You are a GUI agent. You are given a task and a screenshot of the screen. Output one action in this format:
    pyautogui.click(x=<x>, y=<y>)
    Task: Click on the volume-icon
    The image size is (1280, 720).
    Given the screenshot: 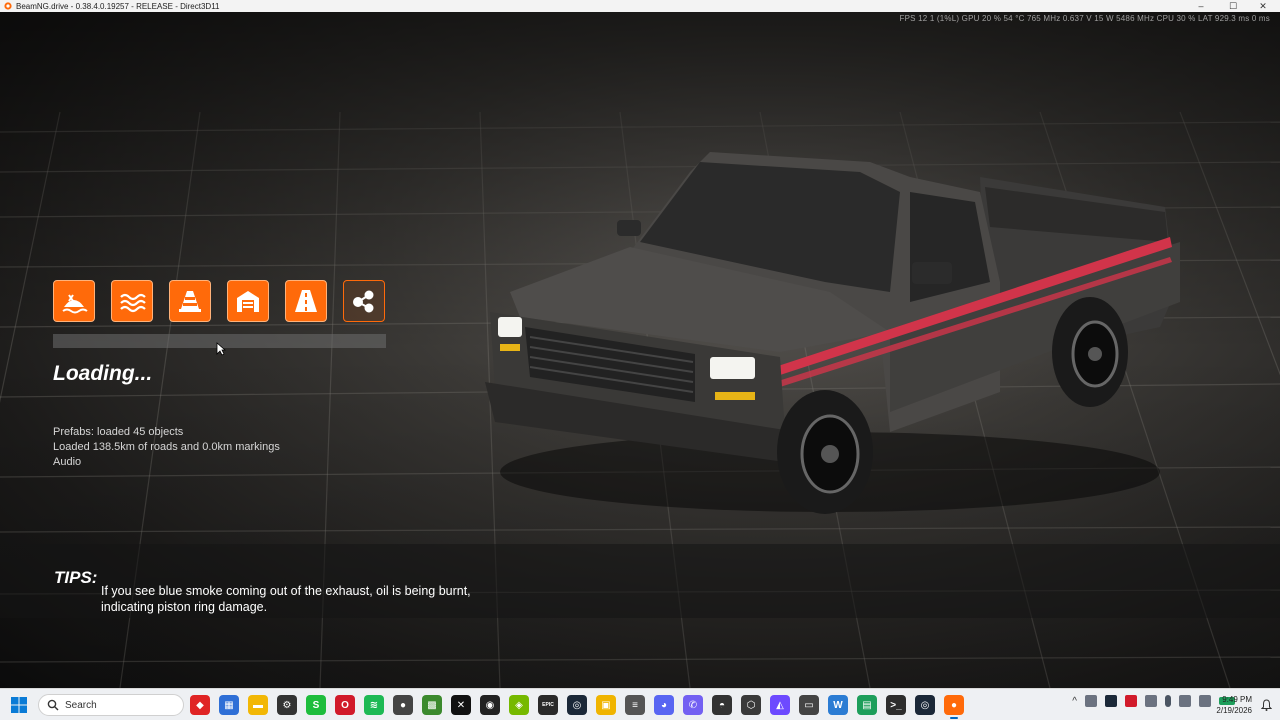 What is the action you would take?
    pyautogui.click(x=1205, y=701)
    